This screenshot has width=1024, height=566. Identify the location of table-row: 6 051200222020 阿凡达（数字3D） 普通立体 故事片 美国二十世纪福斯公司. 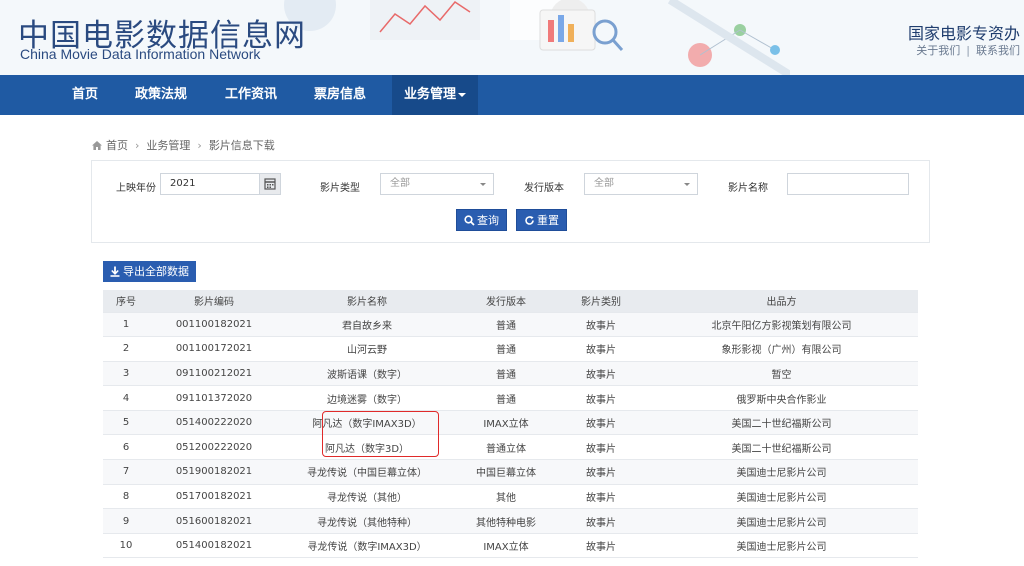
(510, 447).